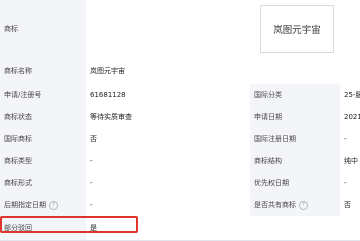 This screenshot has width=360, height=241. Describe the element at coordinates (295, 139) in the screenshot. I see `label-intl-reg-date: 国际注册日期` at that location.